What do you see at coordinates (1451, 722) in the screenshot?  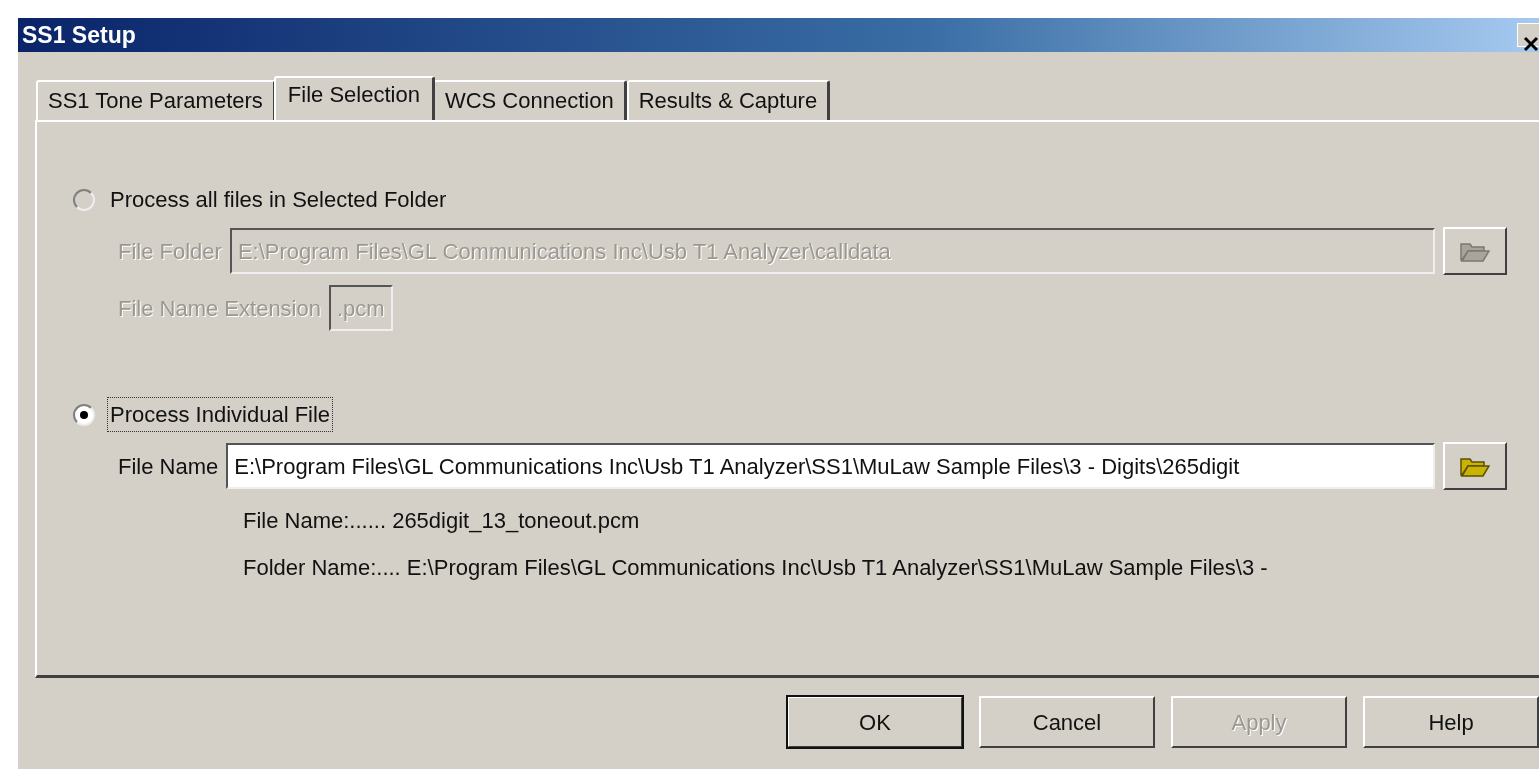 I see `dialog-button: Help` at bounding box center [1451, 722].